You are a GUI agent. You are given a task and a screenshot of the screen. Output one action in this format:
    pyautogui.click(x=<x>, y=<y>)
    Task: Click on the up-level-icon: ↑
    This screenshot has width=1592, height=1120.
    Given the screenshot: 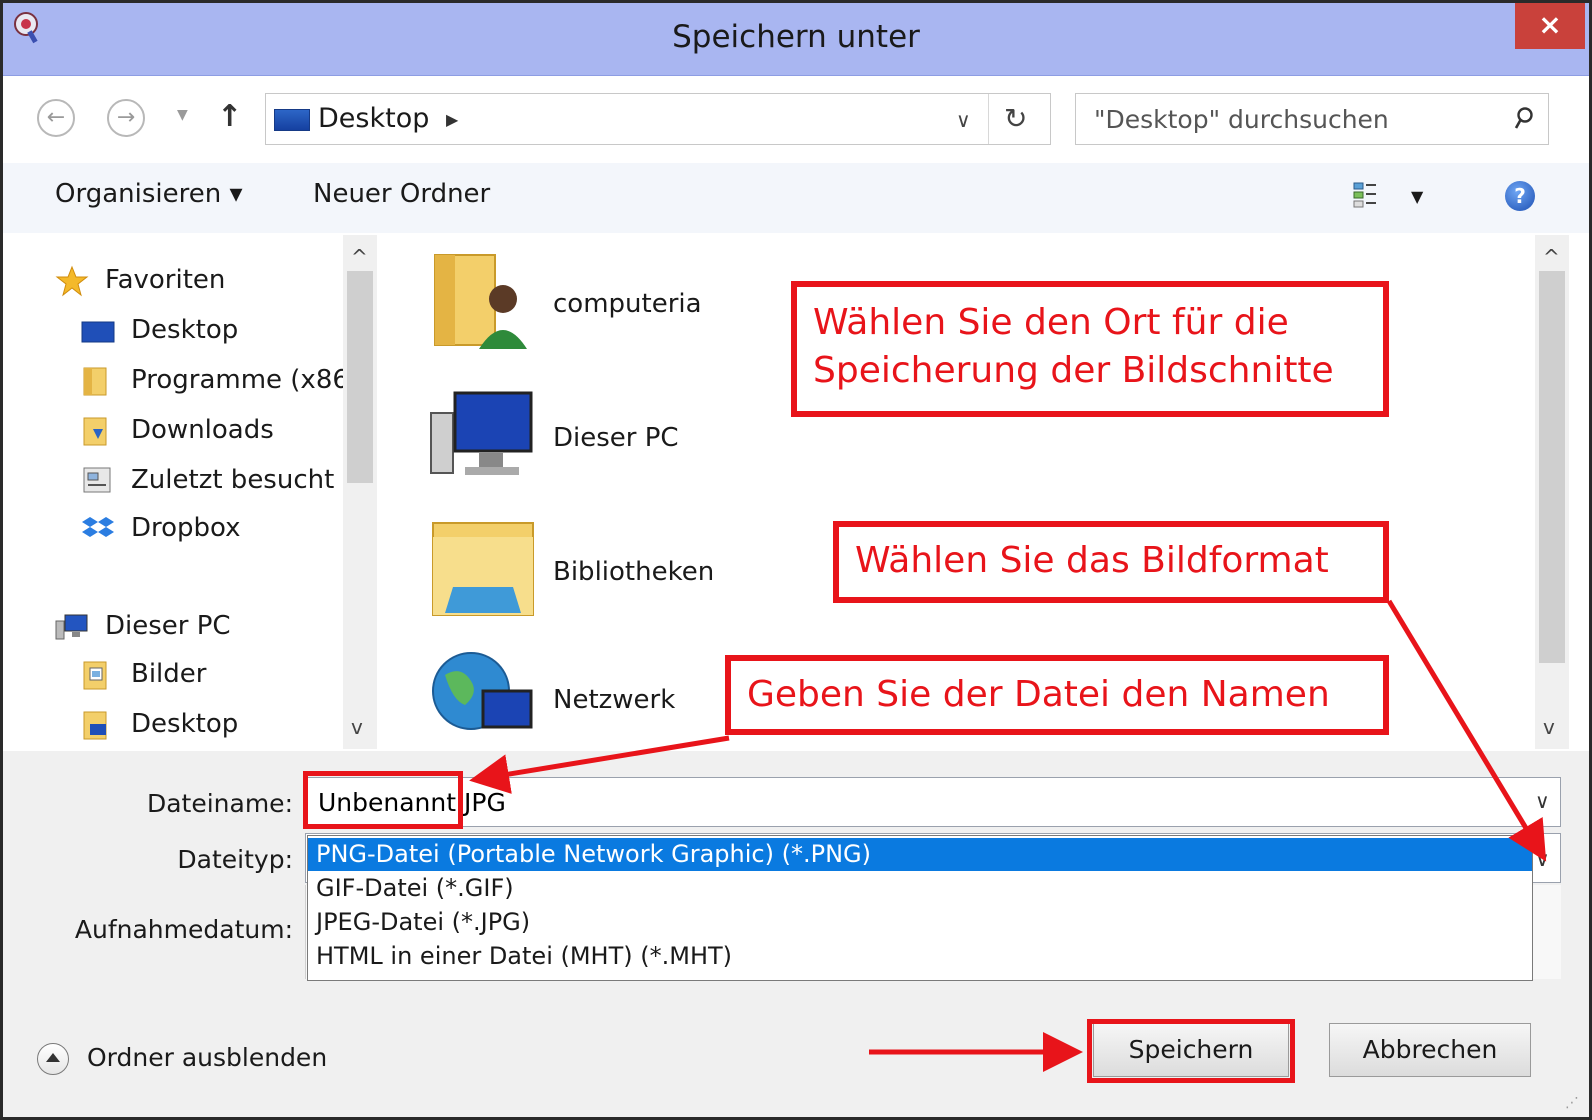 What is the action you would take?
    pyautogui.click(x=229, y=116)
    